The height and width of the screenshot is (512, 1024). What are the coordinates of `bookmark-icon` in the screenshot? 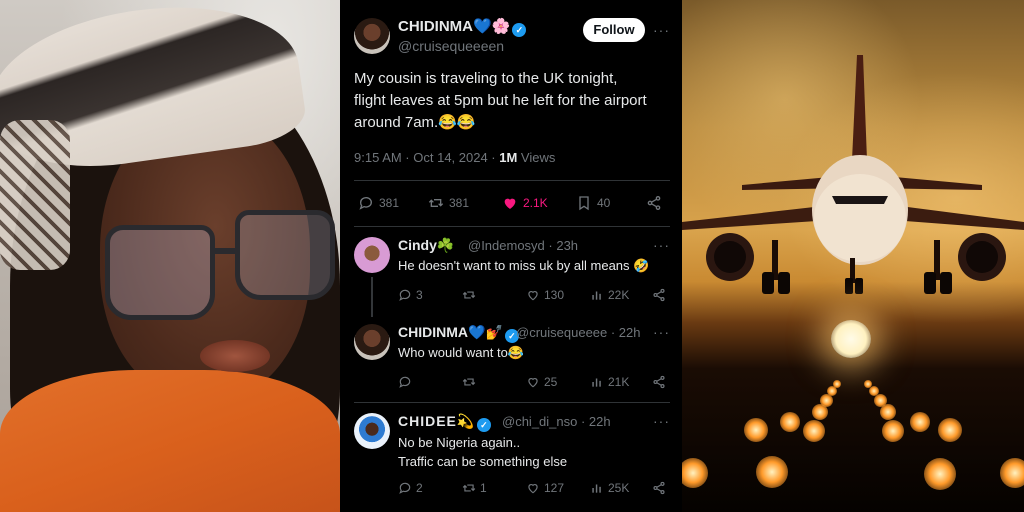 It's located at (584, 203).